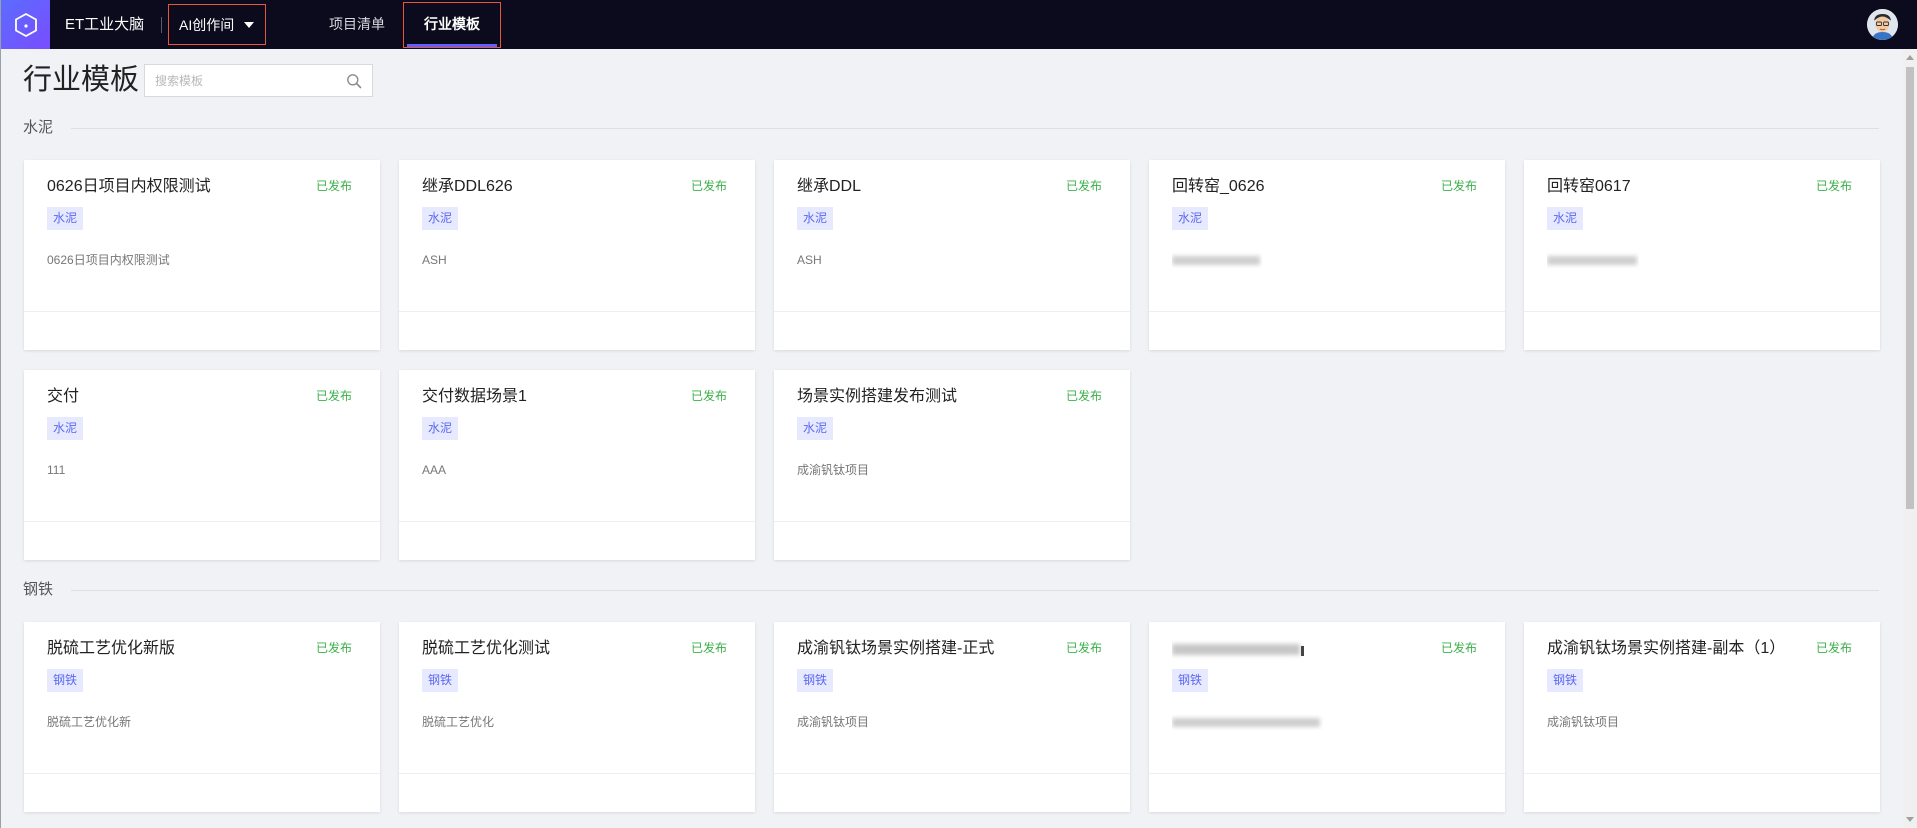  What do you see at coordinates (1910, 288) in the screenshot?
I see `scrollbar-thumb` at bounding box center [1910, 288].